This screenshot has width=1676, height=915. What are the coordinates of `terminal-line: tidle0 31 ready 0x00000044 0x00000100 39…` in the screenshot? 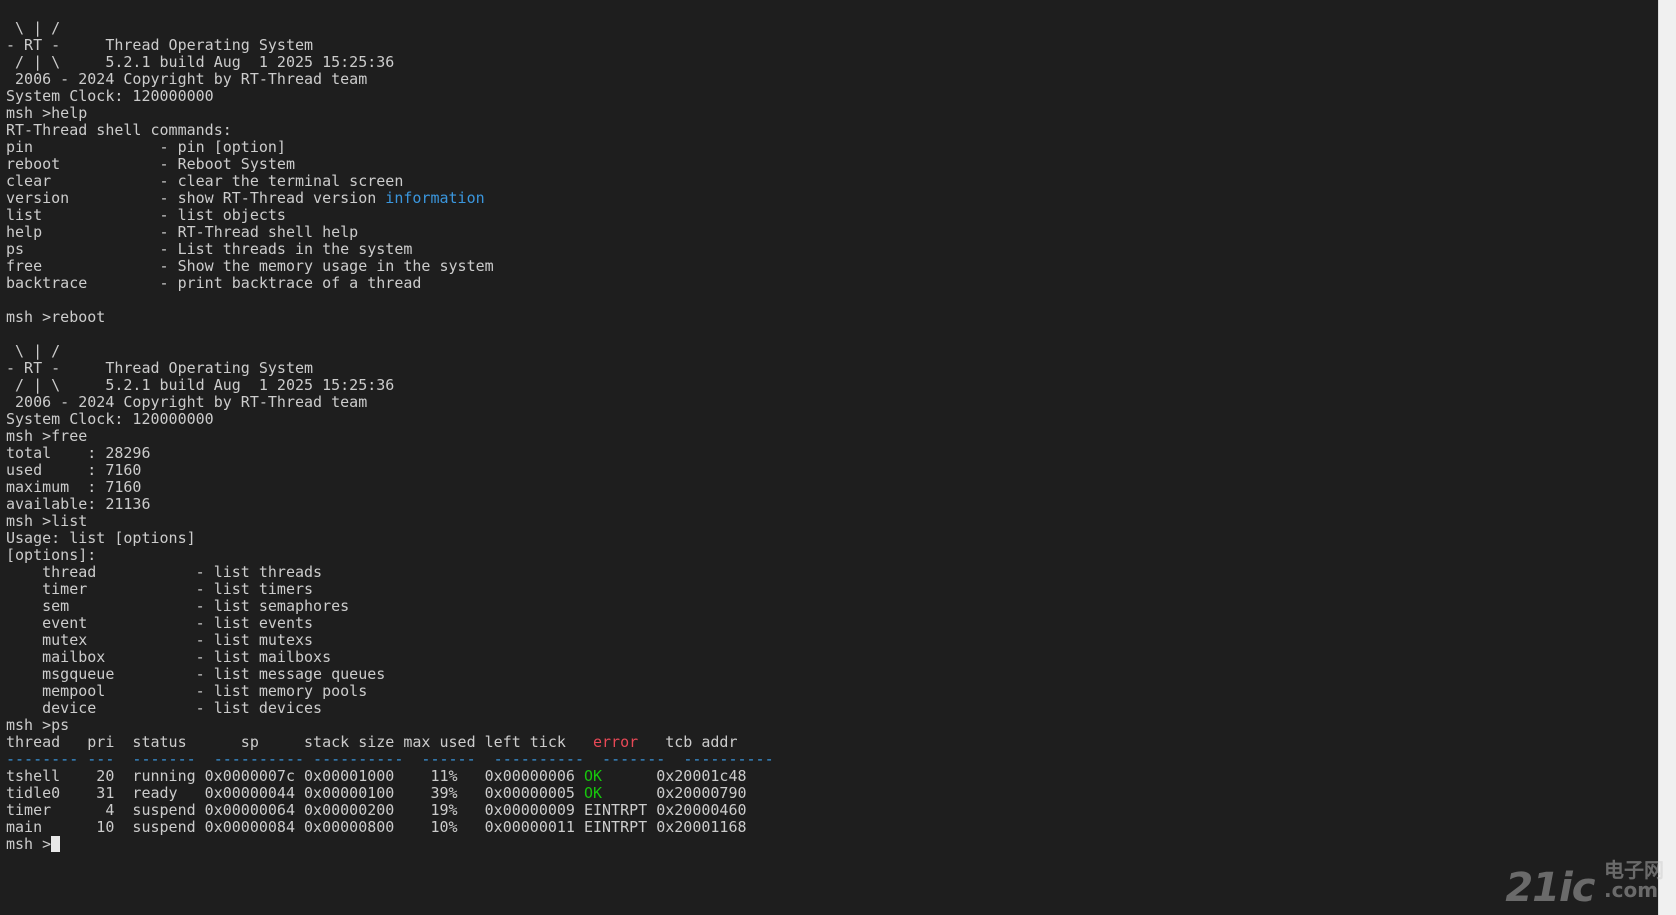 It's located at (390, 793).